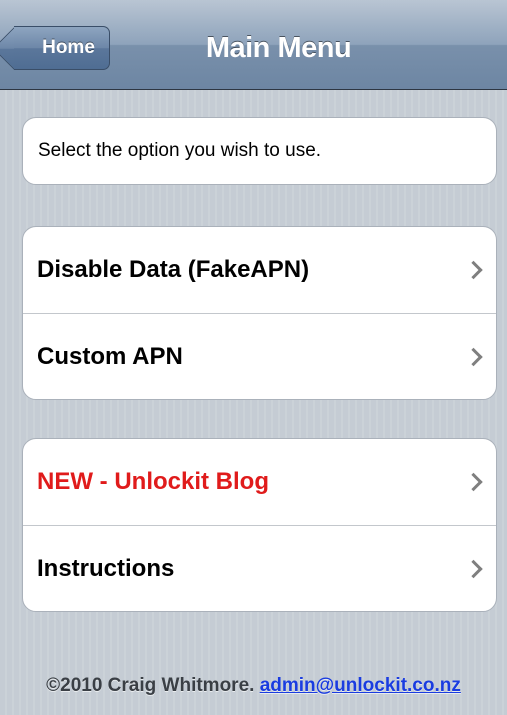 The height and width of the screenshot is (715, 507). I want to click on menu-item-label: NEW - Unlockit Blog, so click(153, 481).